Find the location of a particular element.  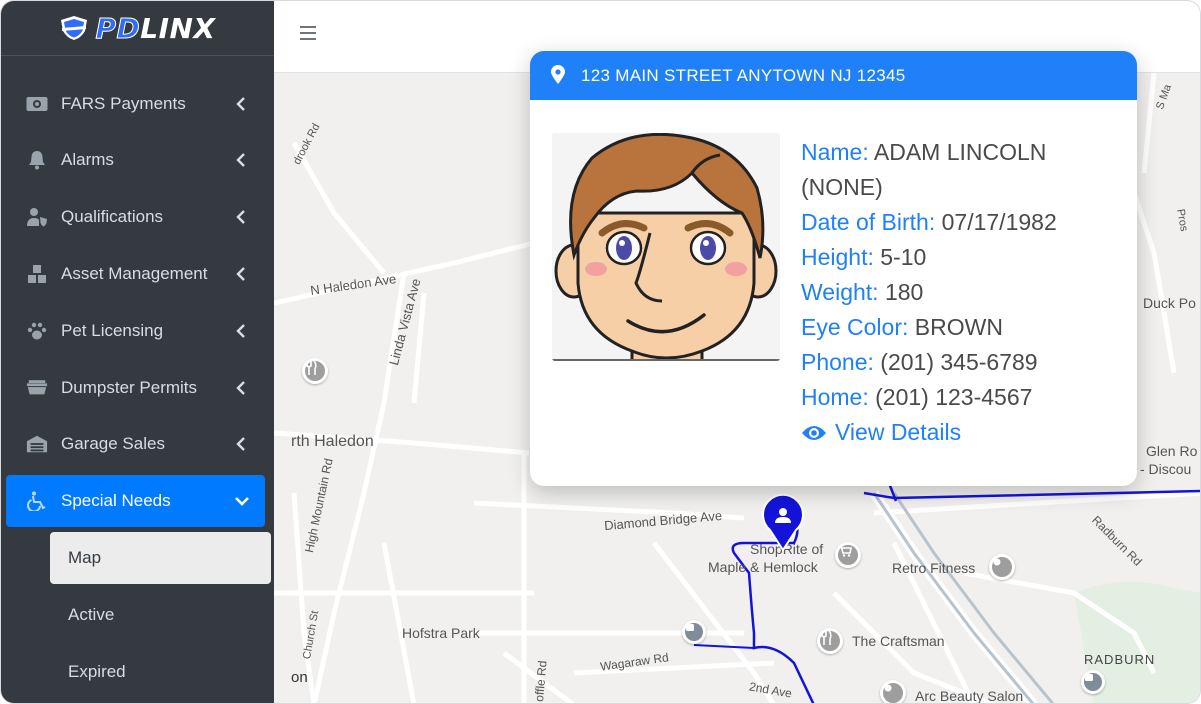

sidebar-item-pet-licensing: Pet Licensing is located at coordinates (135, 331).